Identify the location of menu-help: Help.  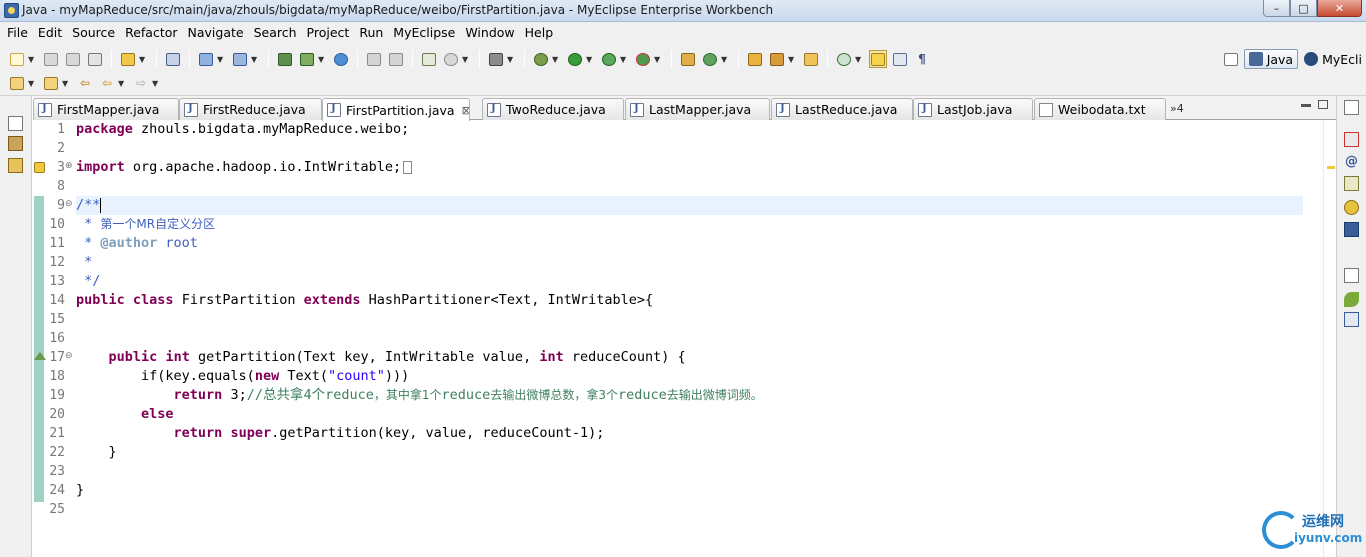
(539, 32).